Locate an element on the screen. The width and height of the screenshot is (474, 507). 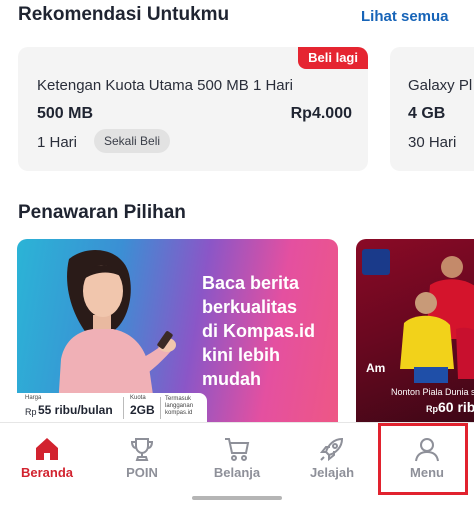
headline-line: berkualitas is located at coordinates (250, 307).